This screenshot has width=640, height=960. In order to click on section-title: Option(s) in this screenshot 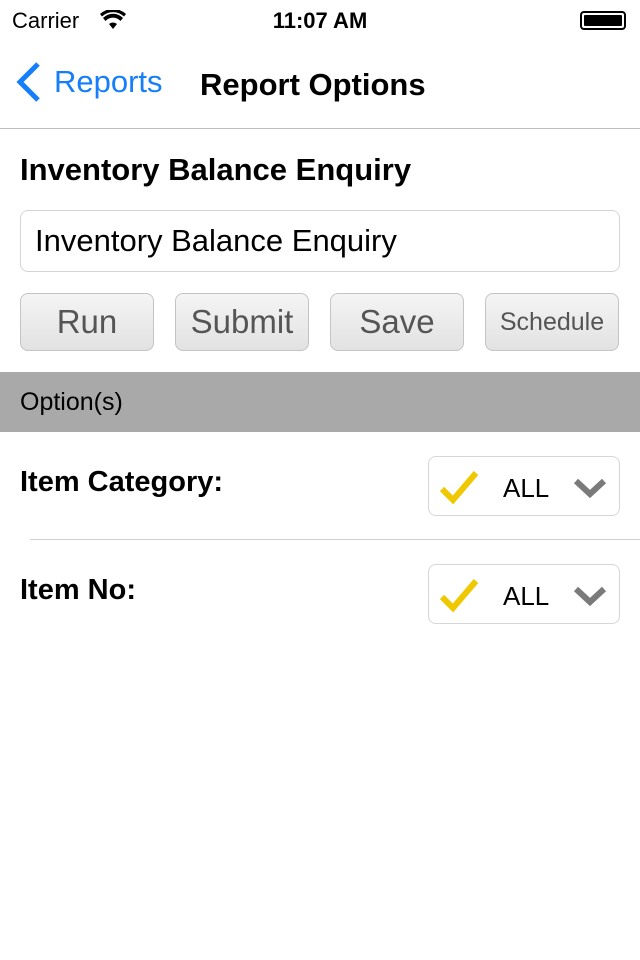, I will do `click(71, 402)`.